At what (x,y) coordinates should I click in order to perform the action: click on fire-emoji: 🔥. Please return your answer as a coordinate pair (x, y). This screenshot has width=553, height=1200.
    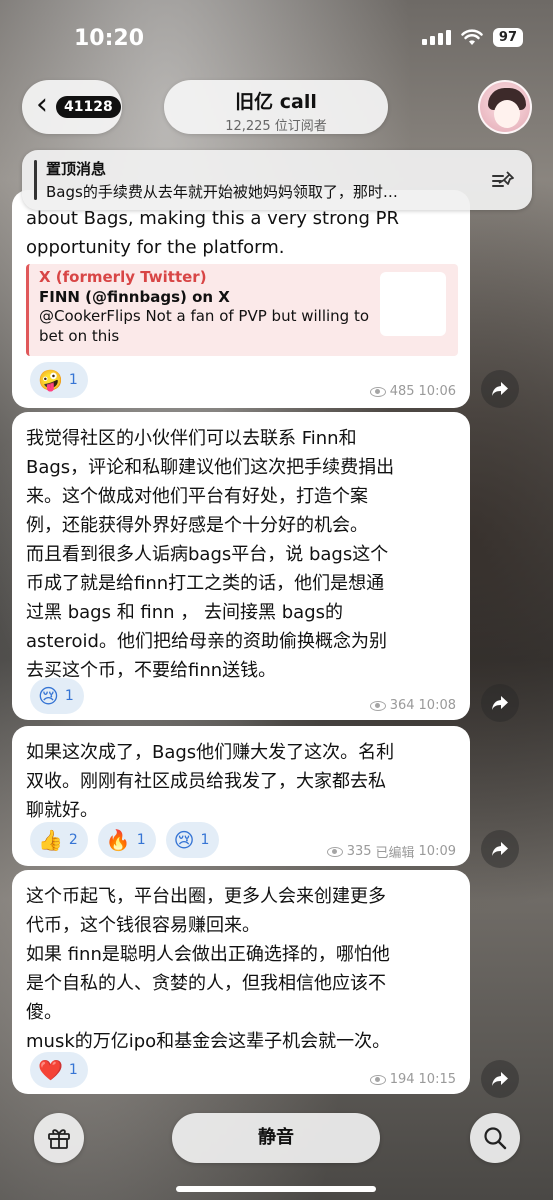
    Looking at the image, I should click on (118, 840).